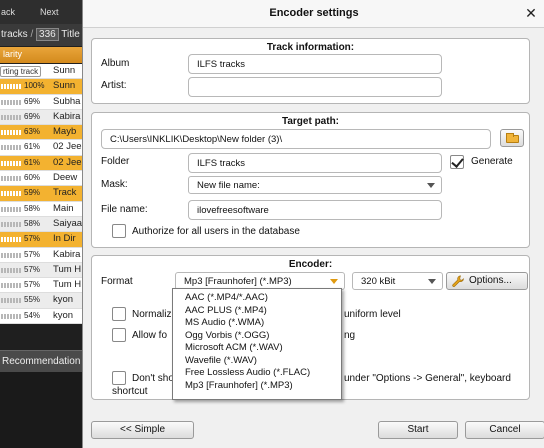 This screenshot has width=544, height=448. What do you see at coordinates (117, 281) in the screenshot?
I see `format-label: Format` at bounding box center [117, 281].